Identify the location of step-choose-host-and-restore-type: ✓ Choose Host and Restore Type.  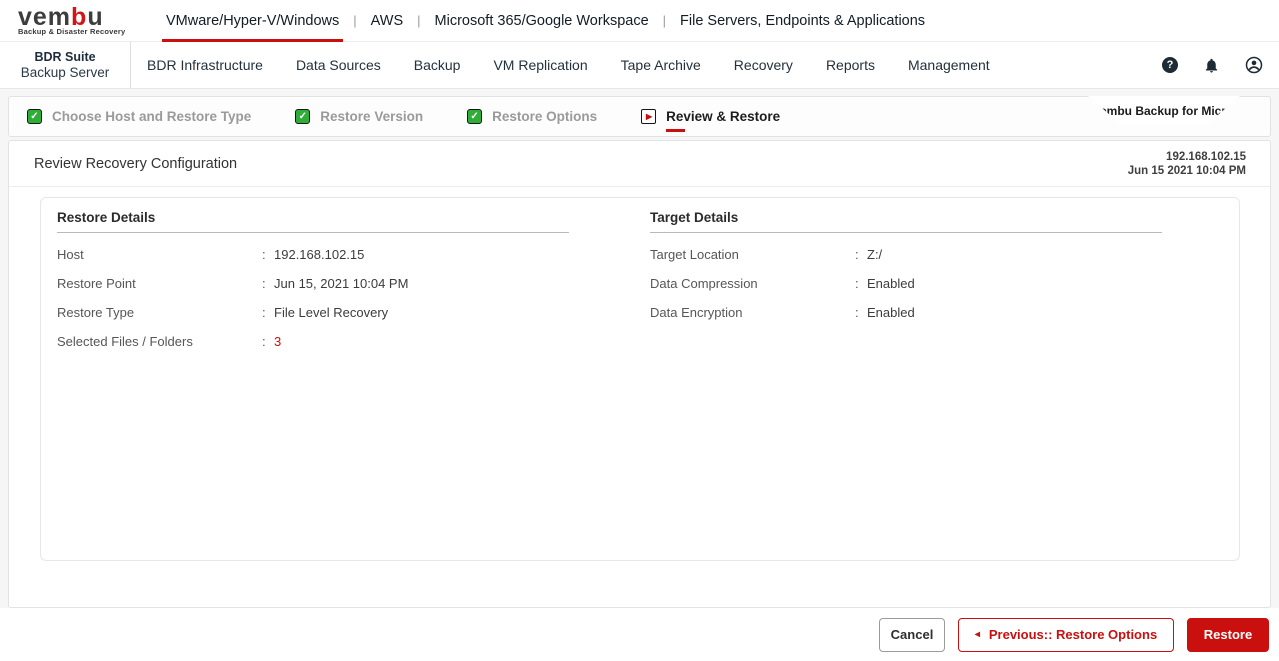
(139, 116).